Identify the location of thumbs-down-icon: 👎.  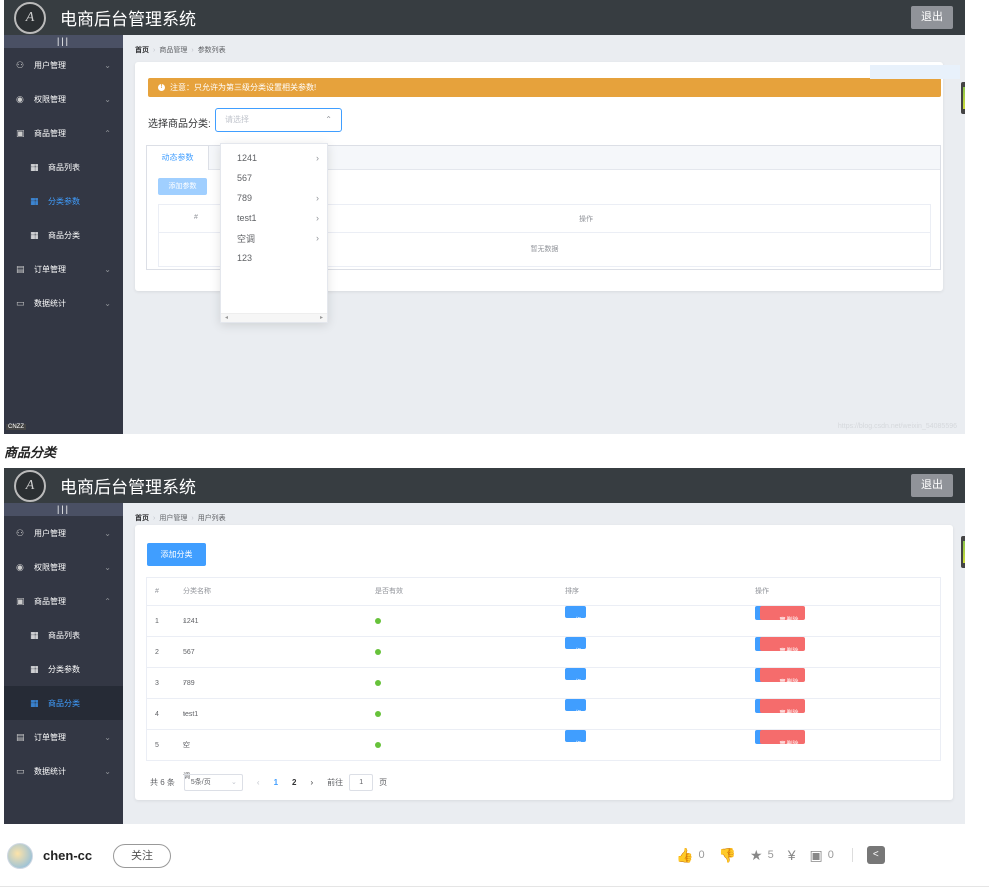
(727, 855).